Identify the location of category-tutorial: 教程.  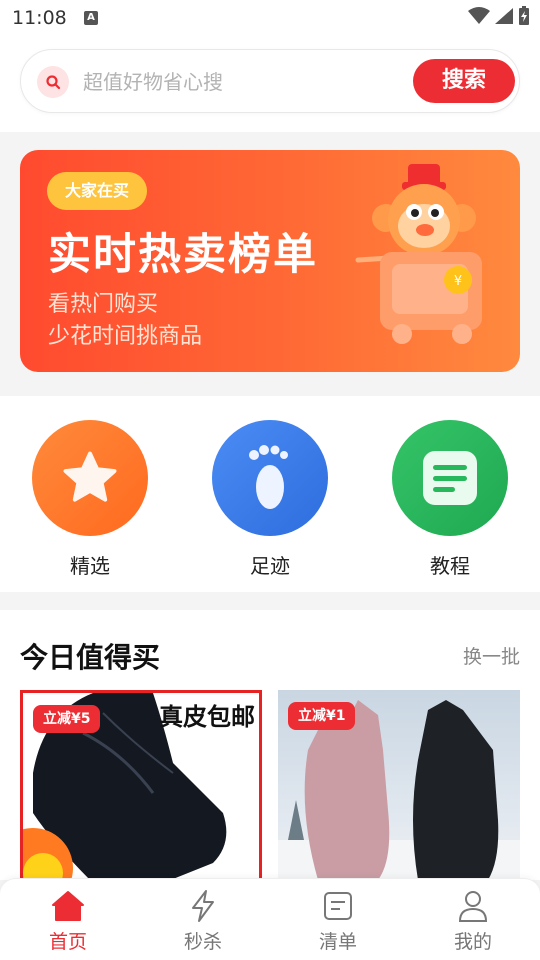
(450, 499).